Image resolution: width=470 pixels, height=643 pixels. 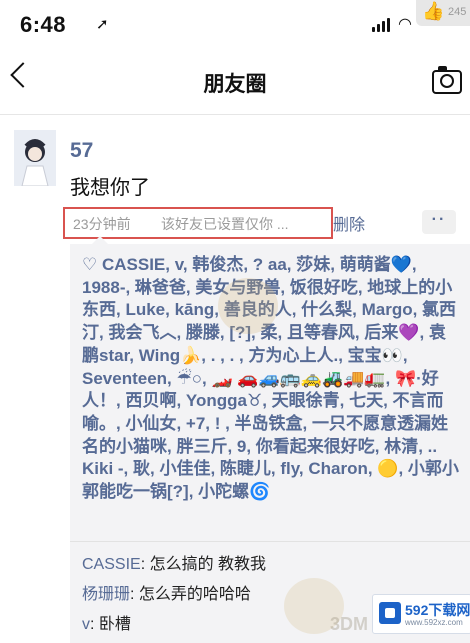 I want to click on page-title: 朋友圈, so click(x=235, y=84).